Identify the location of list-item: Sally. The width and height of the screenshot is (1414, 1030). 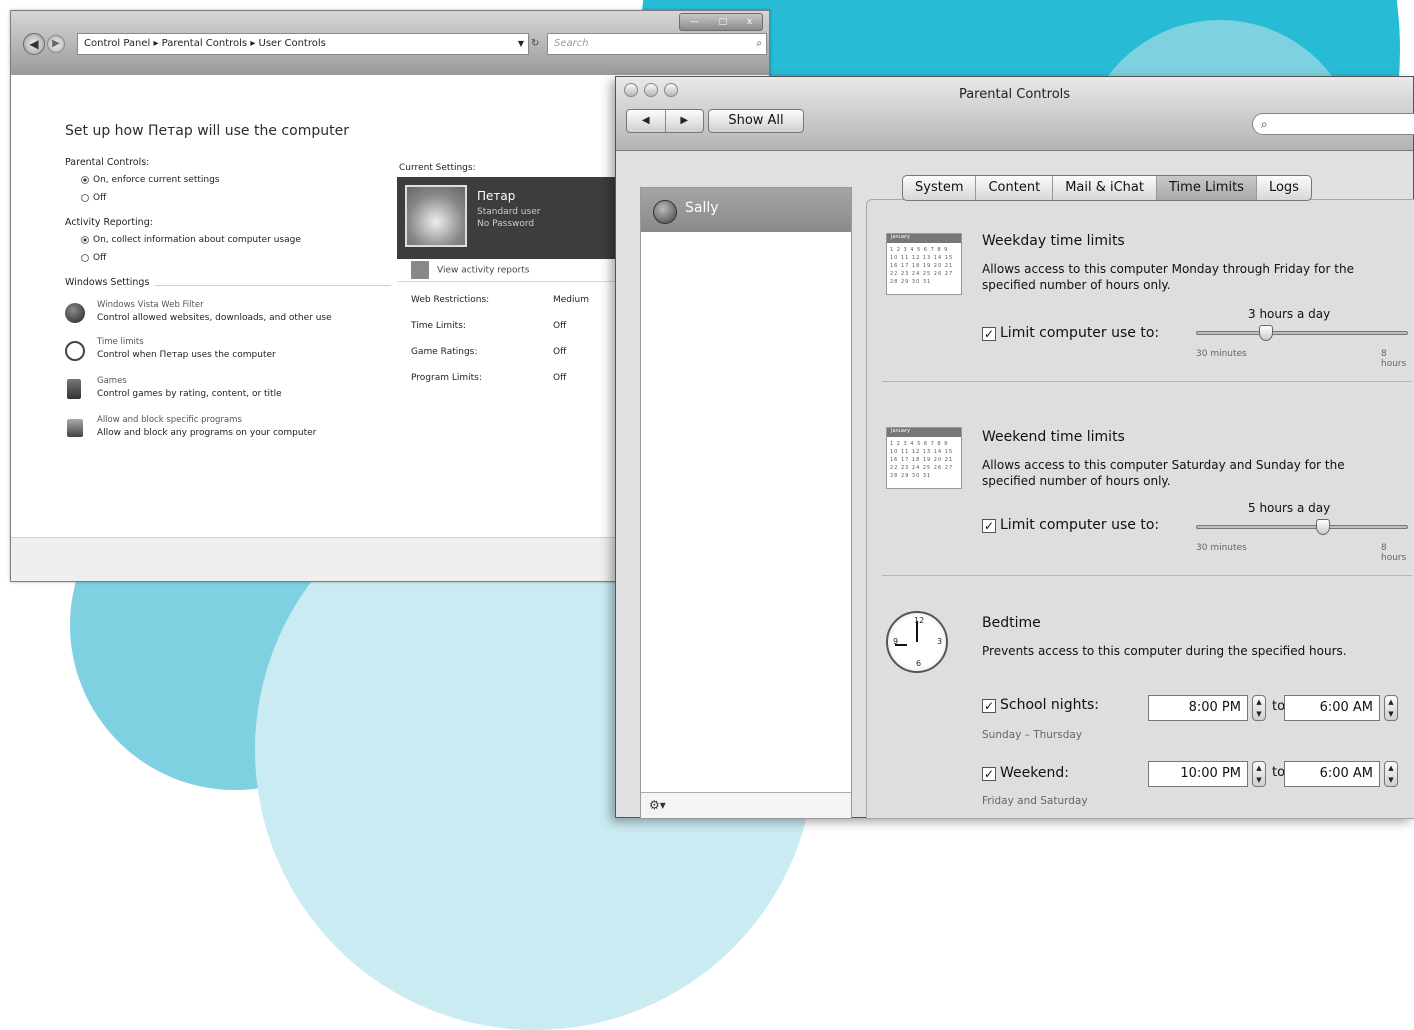
(746, 210).